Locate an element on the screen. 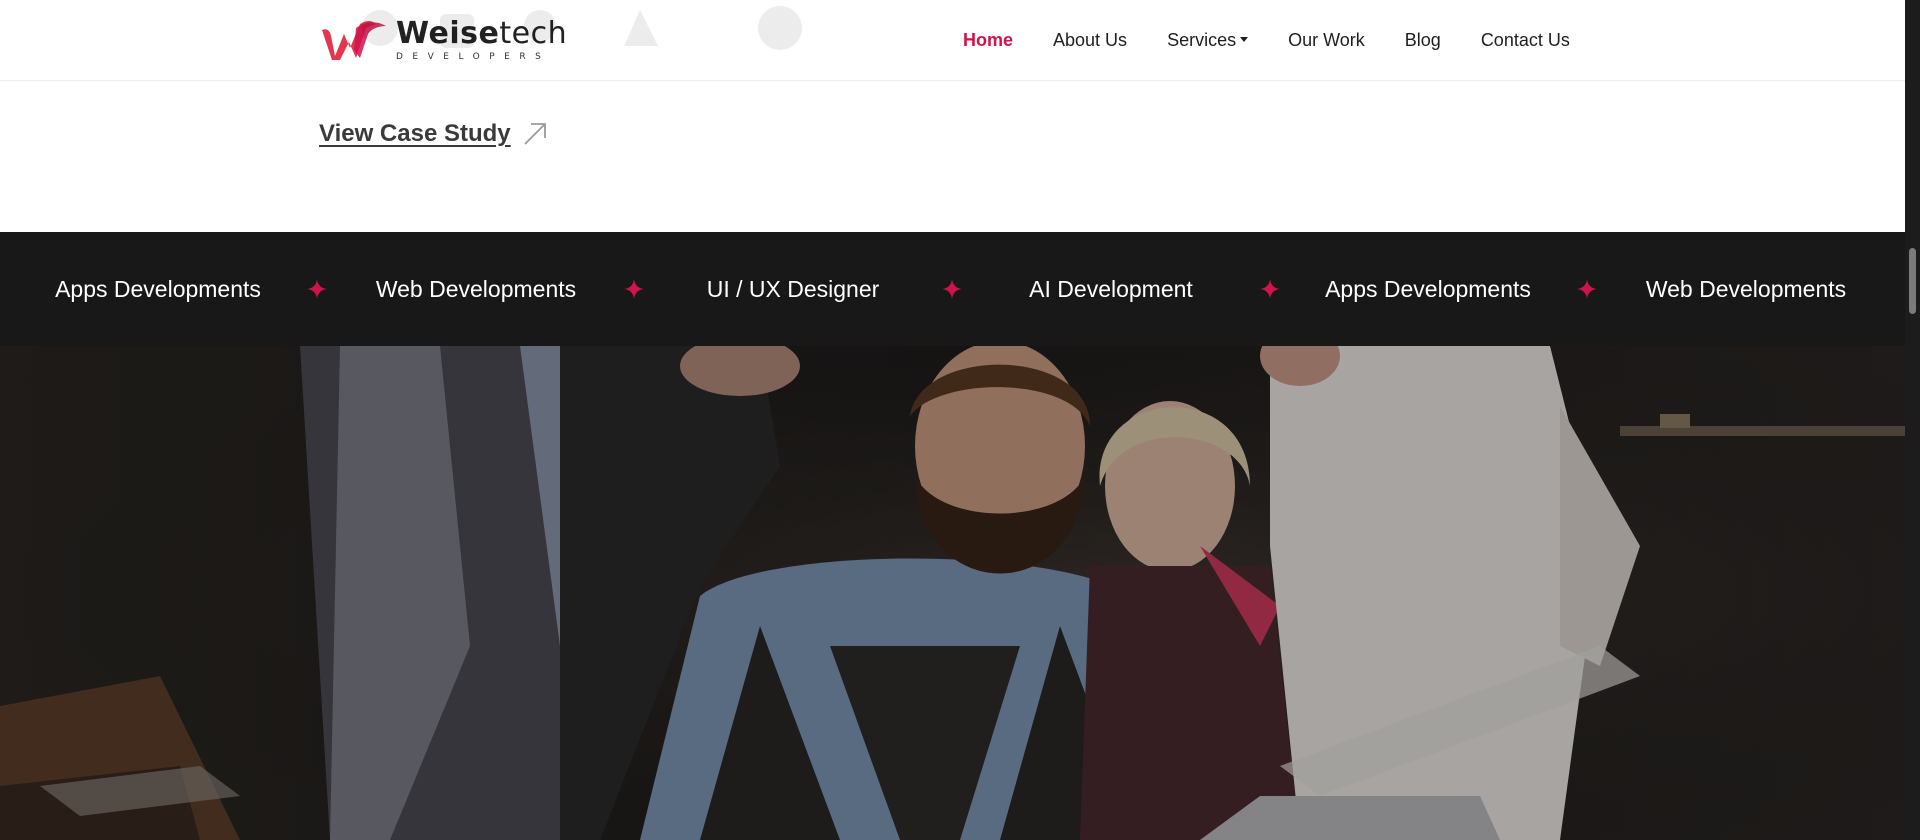  arrow-up-right-icon is located at coordinates (535, 134).